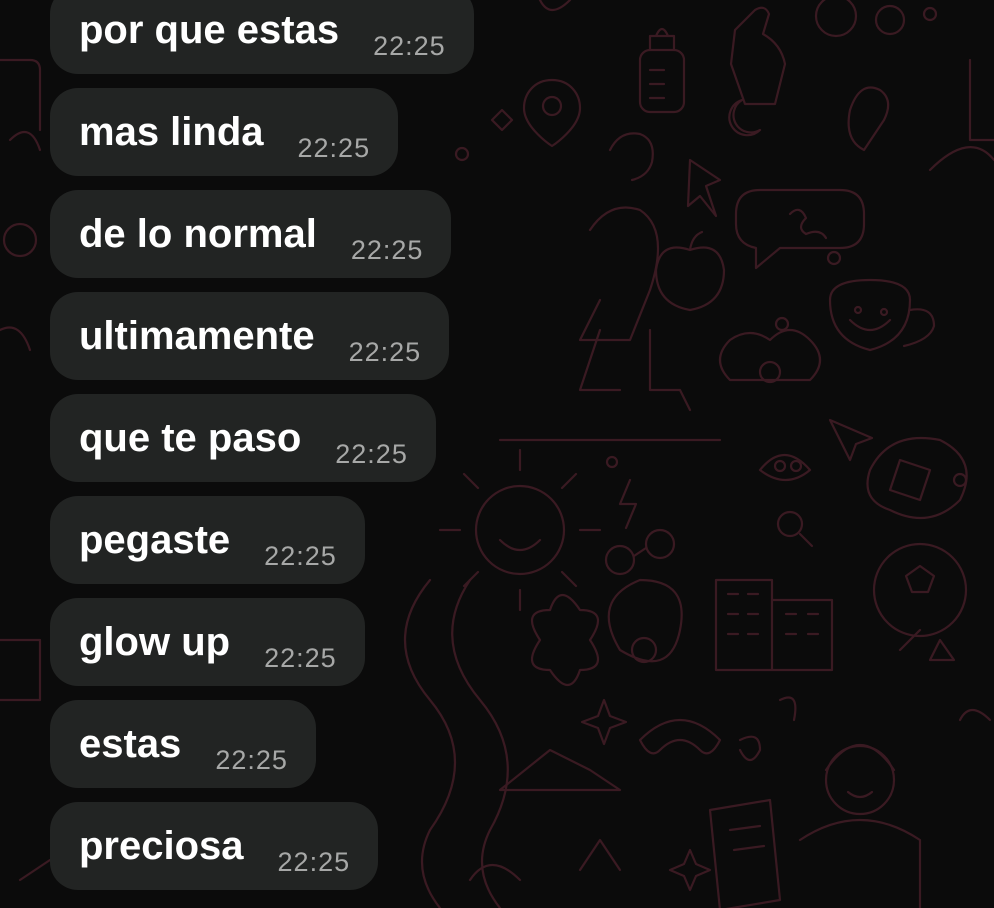 The height and width of the screenshot is (908, 994). I want to click on message-text: glow up, so click(155, 642).